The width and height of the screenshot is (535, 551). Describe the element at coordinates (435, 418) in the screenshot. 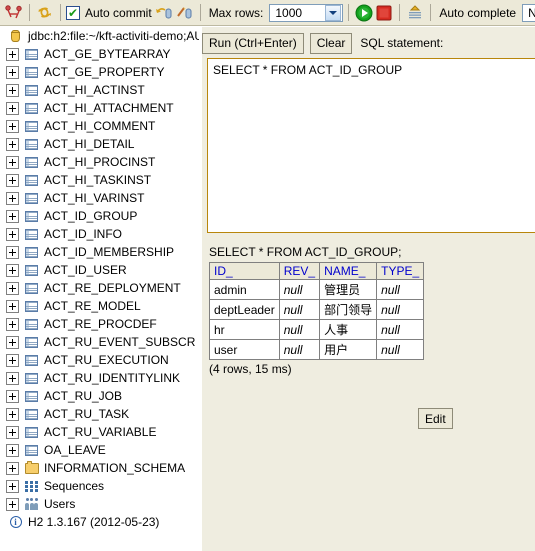

I see `edit-button: Edit` at that location.